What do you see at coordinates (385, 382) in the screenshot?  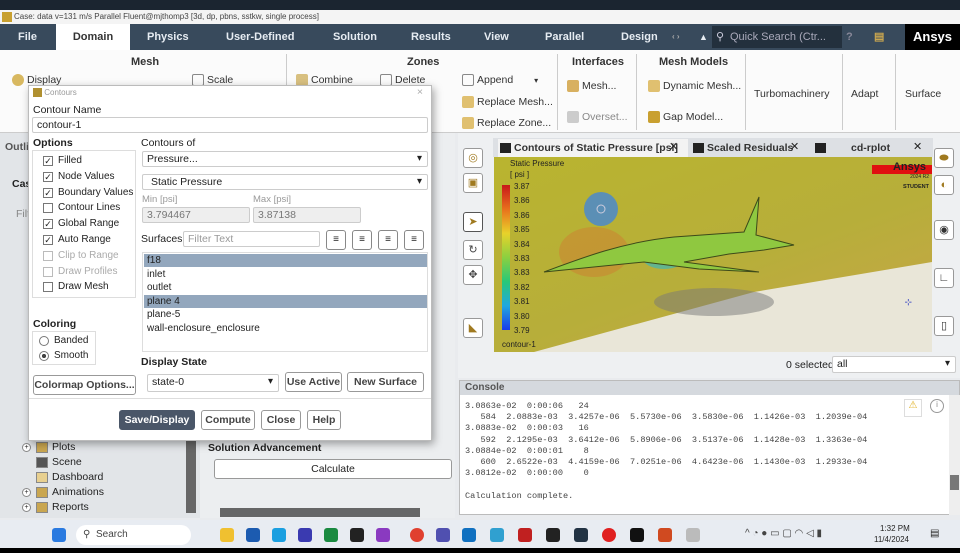 I see `new-surface-button: New Surface` at bounding box center [385, 382].